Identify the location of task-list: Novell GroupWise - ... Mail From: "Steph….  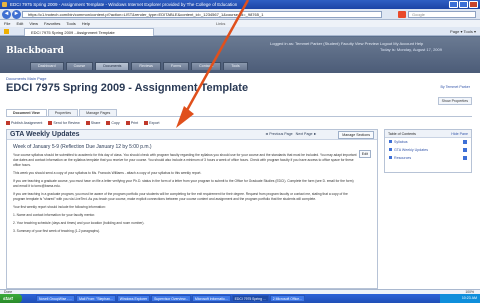
(170, 298).